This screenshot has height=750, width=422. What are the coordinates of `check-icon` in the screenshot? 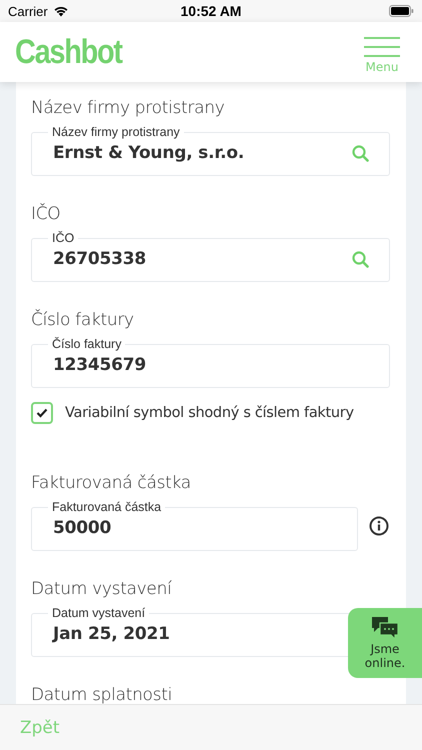 It's located at (42, 413).